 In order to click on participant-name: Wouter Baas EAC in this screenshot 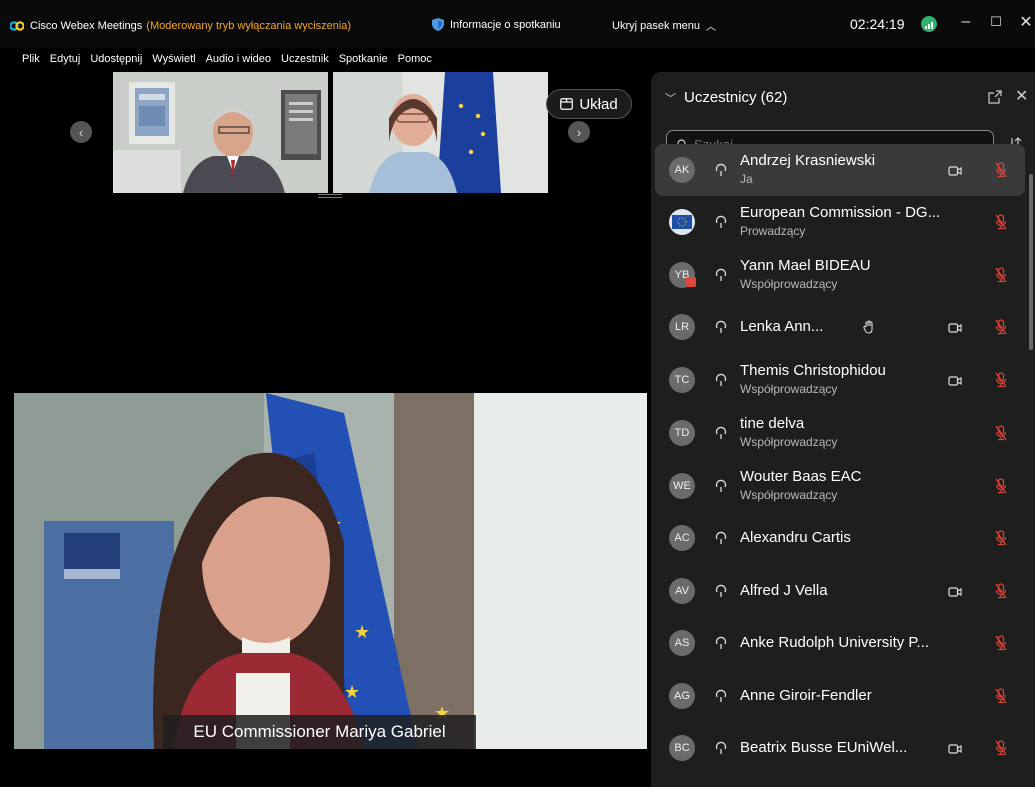, I will do `click(801, 476)`.